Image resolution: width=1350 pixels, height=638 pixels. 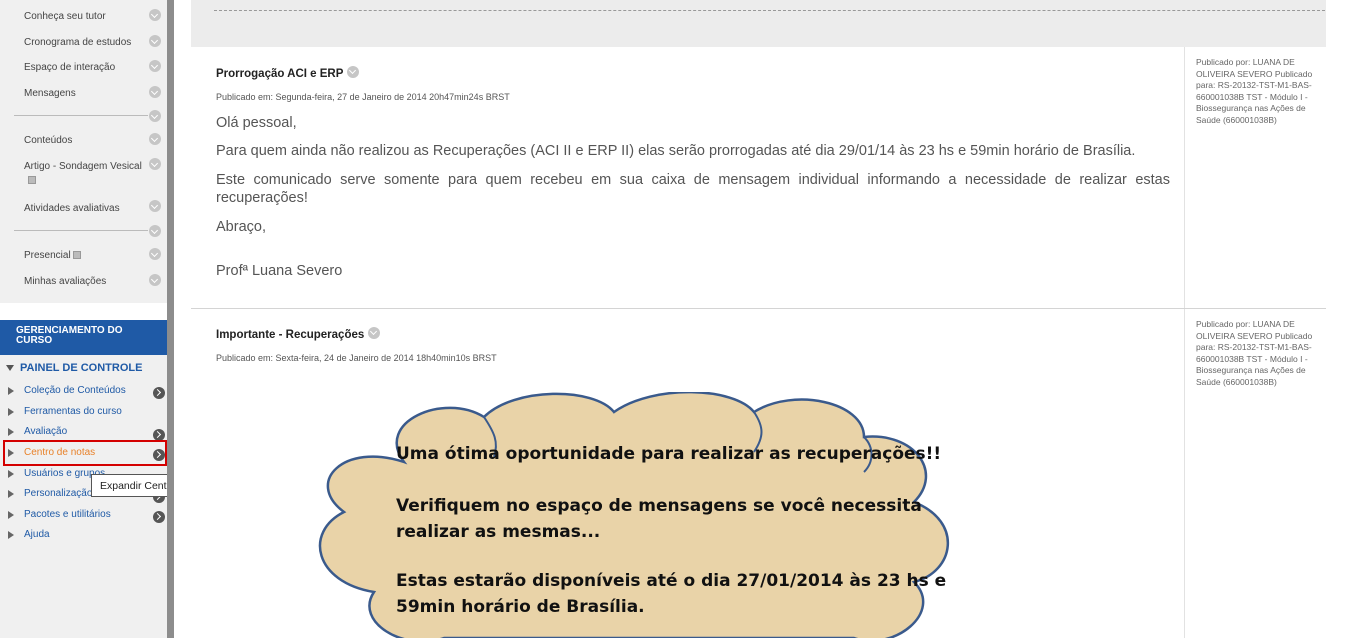 I want to click on menu-item-conteudos: Conteúdos, so click(x=88, y=140).